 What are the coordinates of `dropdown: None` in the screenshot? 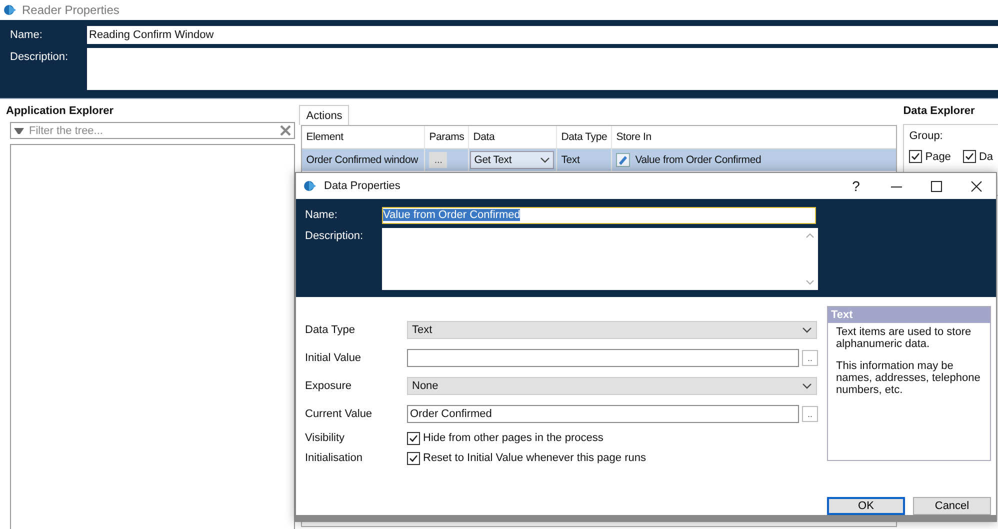 It's located at (612, 386).